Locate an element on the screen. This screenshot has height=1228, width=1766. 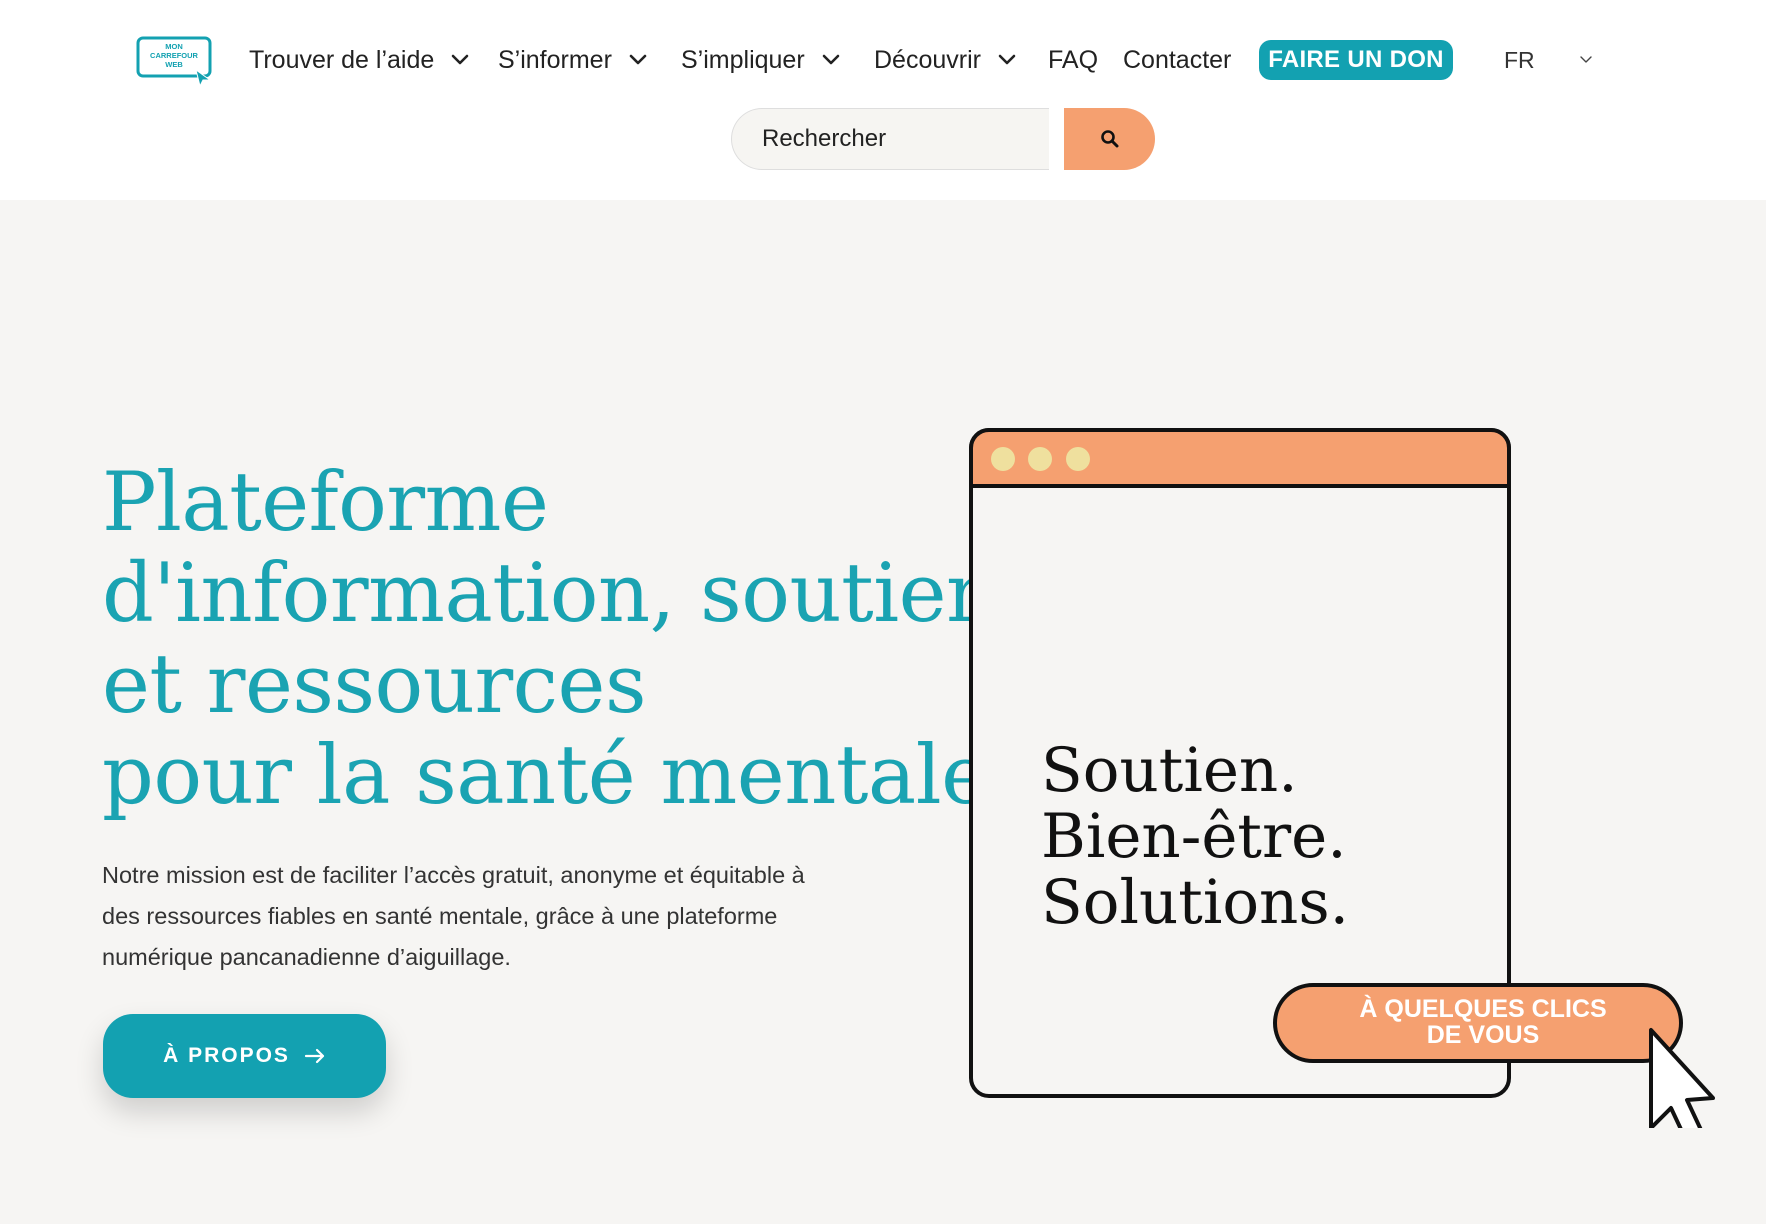
nav-item-contacter: Contacter is located at coordinates (1177, 60).